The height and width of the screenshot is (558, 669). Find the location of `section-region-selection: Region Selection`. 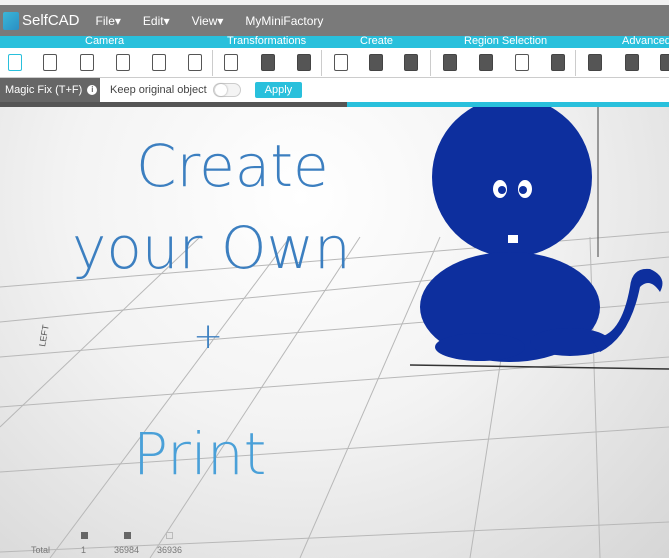

section-region-selection: Region Selection is located at coordinates (505, 41).